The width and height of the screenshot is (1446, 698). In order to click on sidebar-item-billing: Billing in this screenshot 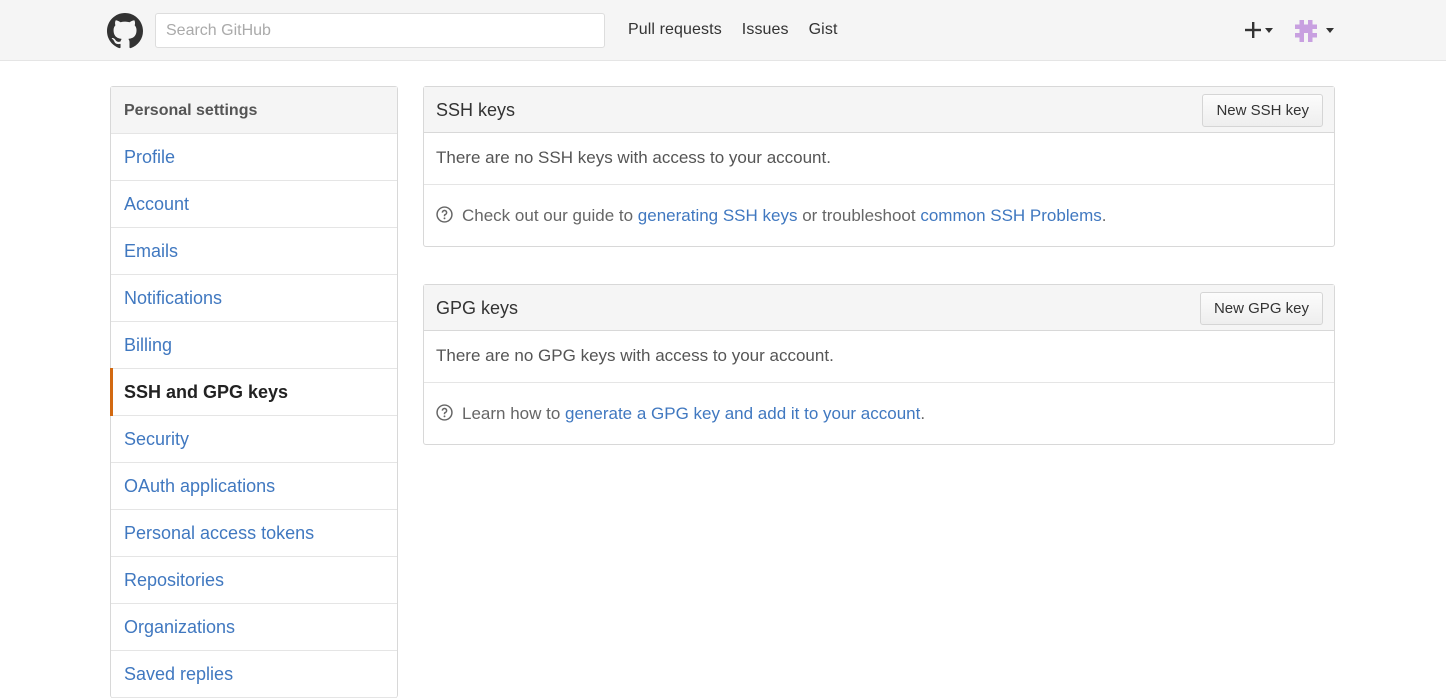, I will do `click(254, 345)`.